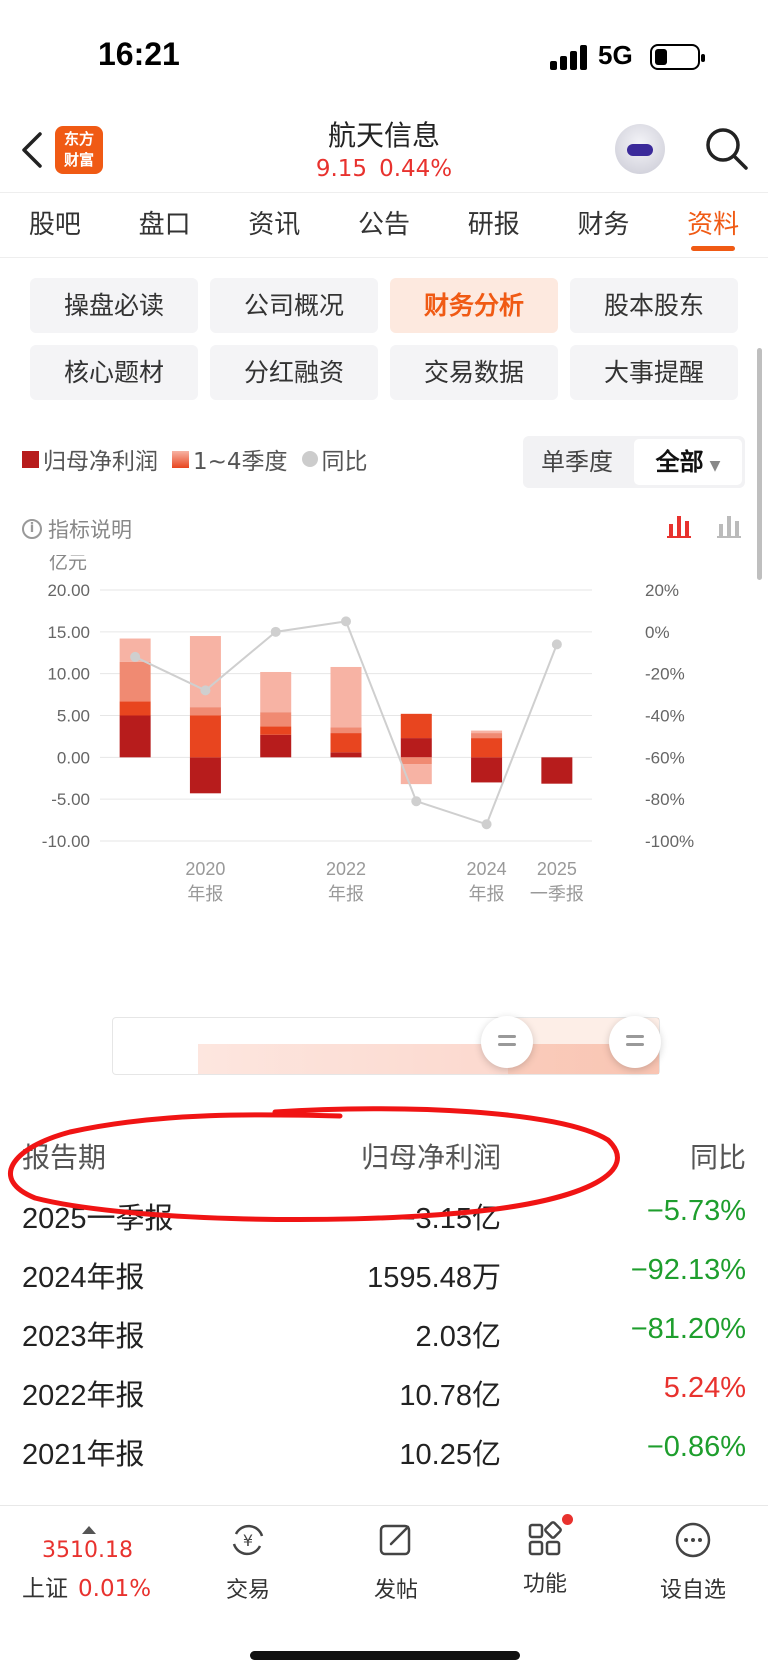 Image resolution: width=768 pixels, height=1667 pixels. I want to click on bar-chart-icon-active, so click(679, 526).